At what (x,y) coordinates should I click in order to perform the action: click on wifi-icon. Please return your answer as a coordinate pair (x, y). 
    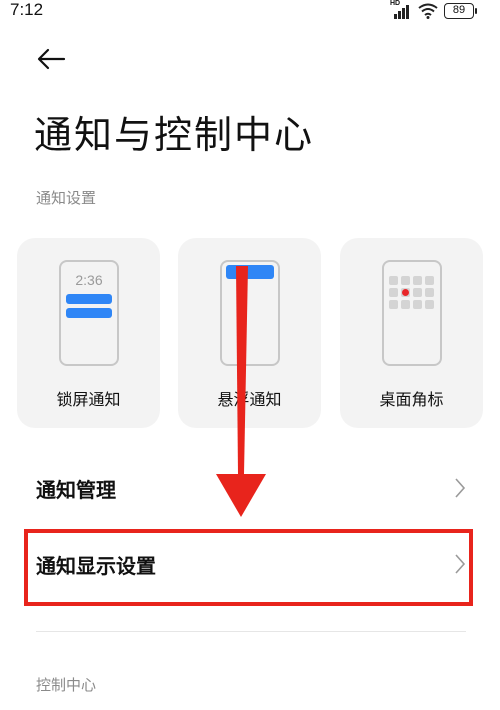
    Looking at the image, I should click on (428, 11).